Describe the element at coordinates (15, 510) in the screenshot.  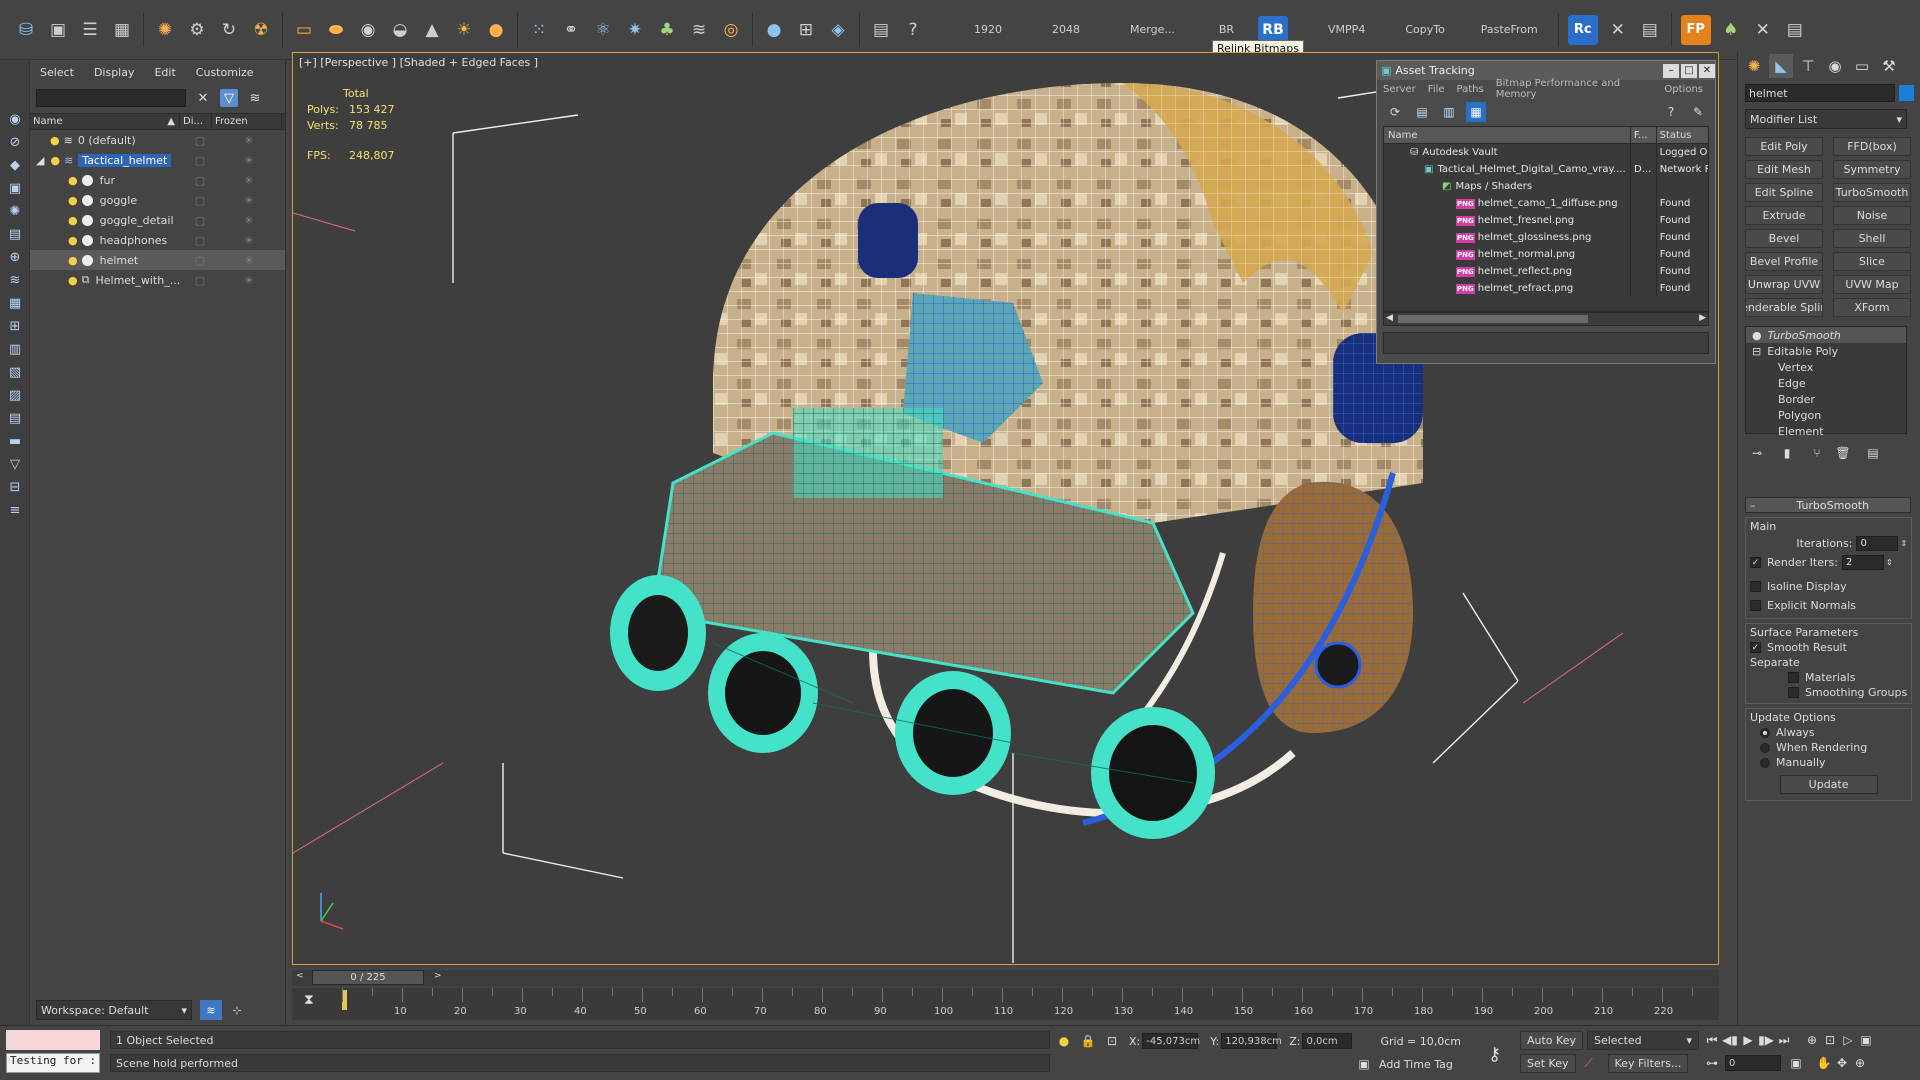
I see `collapse-icon: ≡` at that location.